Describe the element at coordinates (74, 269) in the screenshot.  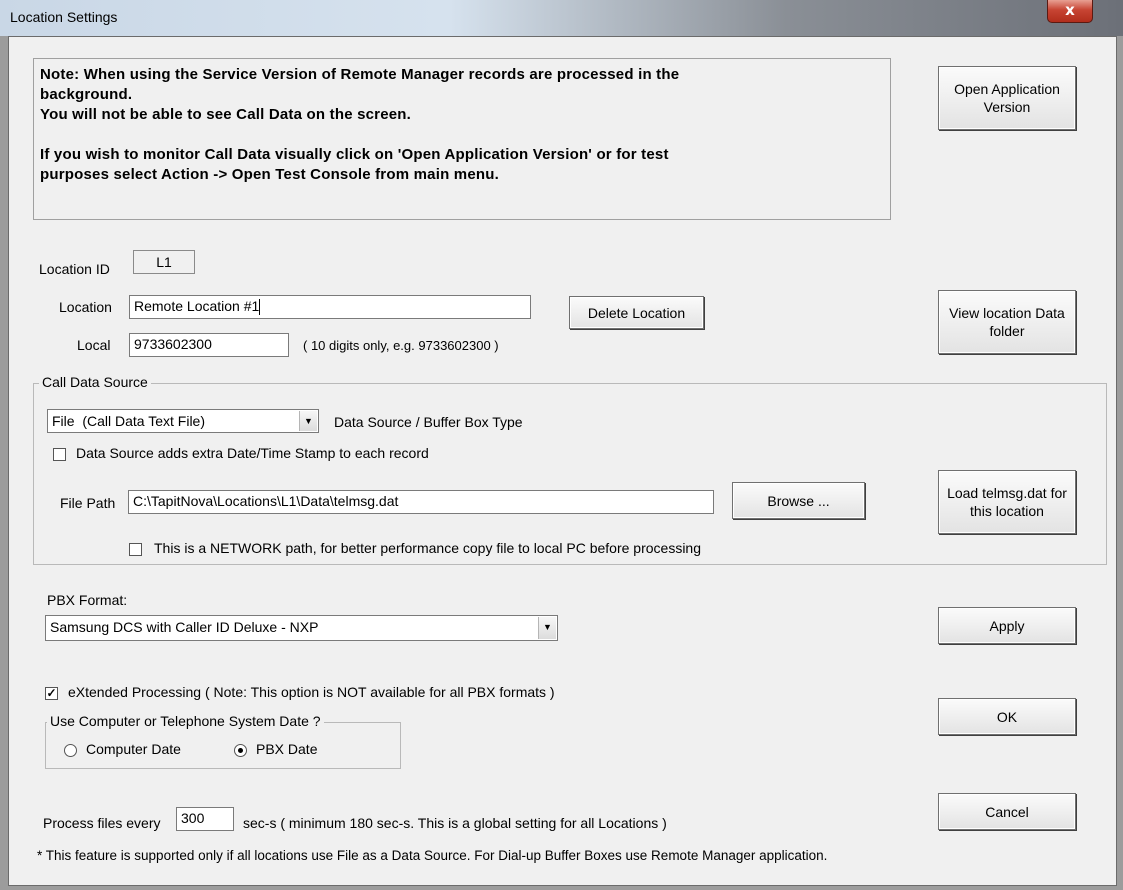
I see `location-id-label: Location ID` at that location.